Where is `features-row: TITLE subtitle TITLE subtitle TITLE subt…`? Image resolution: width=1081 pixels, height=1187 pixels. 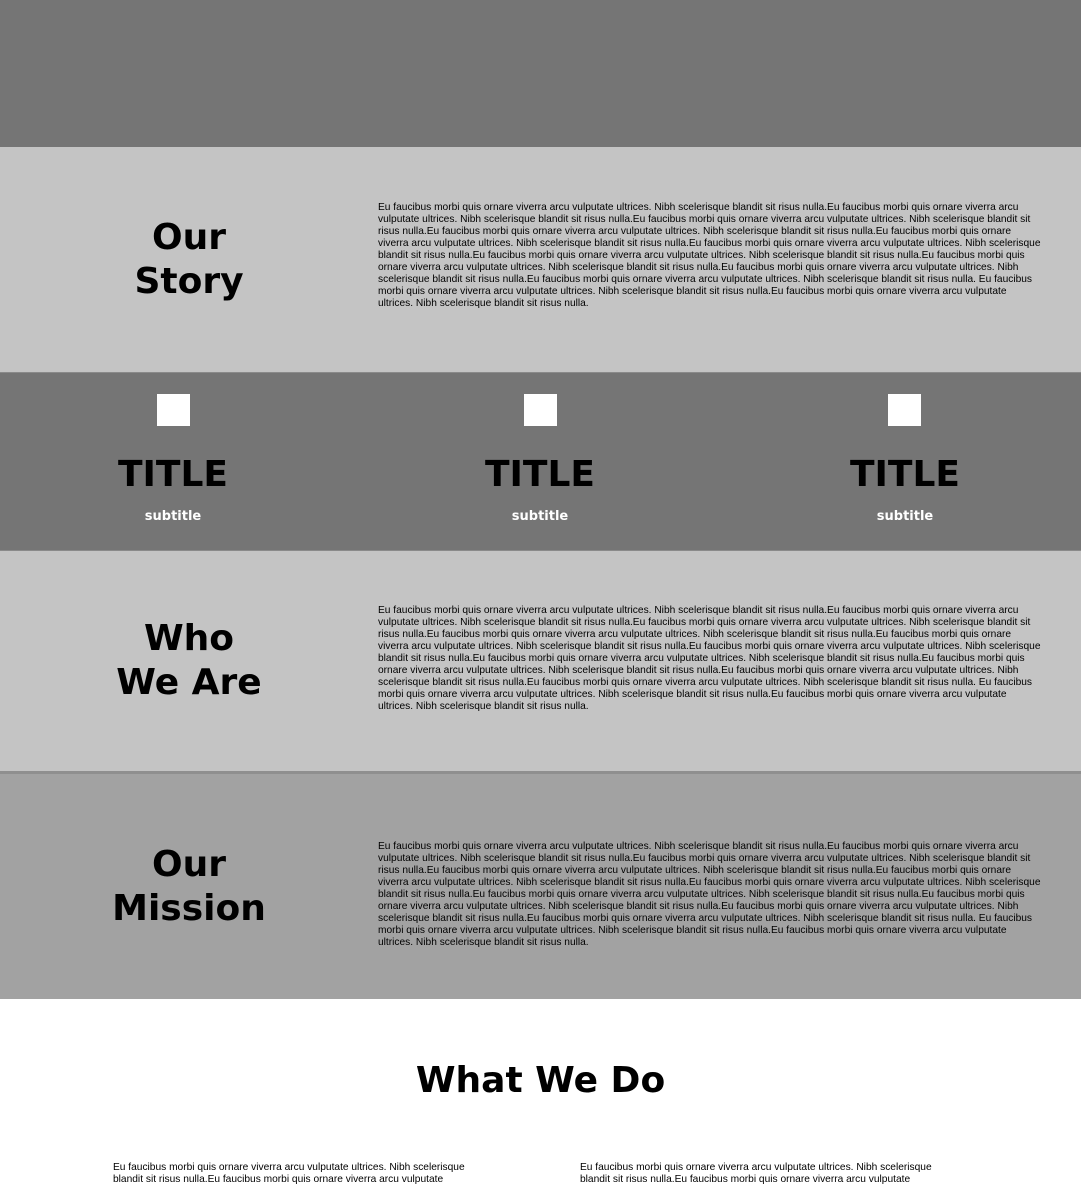 features-row: TITLE subtitle TITLE subtitle TITLE subt… is located at coordinates (540, 462).